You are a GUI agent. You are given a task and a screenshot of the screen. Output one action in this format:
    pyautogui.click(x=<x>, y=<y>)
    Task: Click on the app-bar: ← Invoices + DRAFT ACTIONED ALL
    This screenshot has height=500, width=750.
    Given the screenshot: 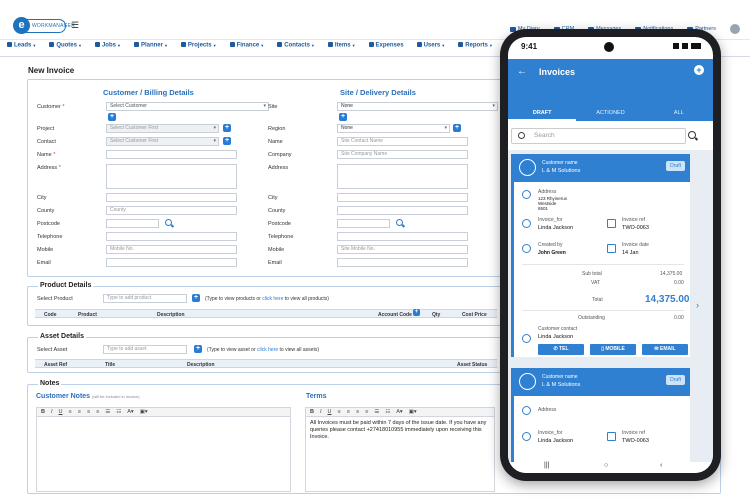 What is the action you would take?
    pyautogui.click(x=610, y=90)
    